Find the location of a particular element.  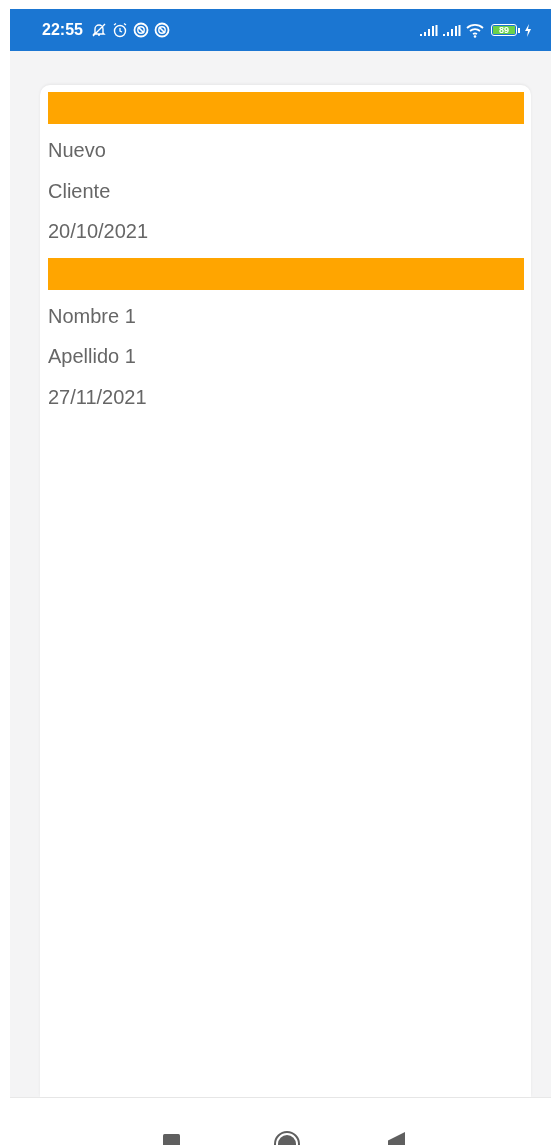

surname-text: Apellido 1 is located at coordinates (92, 356).